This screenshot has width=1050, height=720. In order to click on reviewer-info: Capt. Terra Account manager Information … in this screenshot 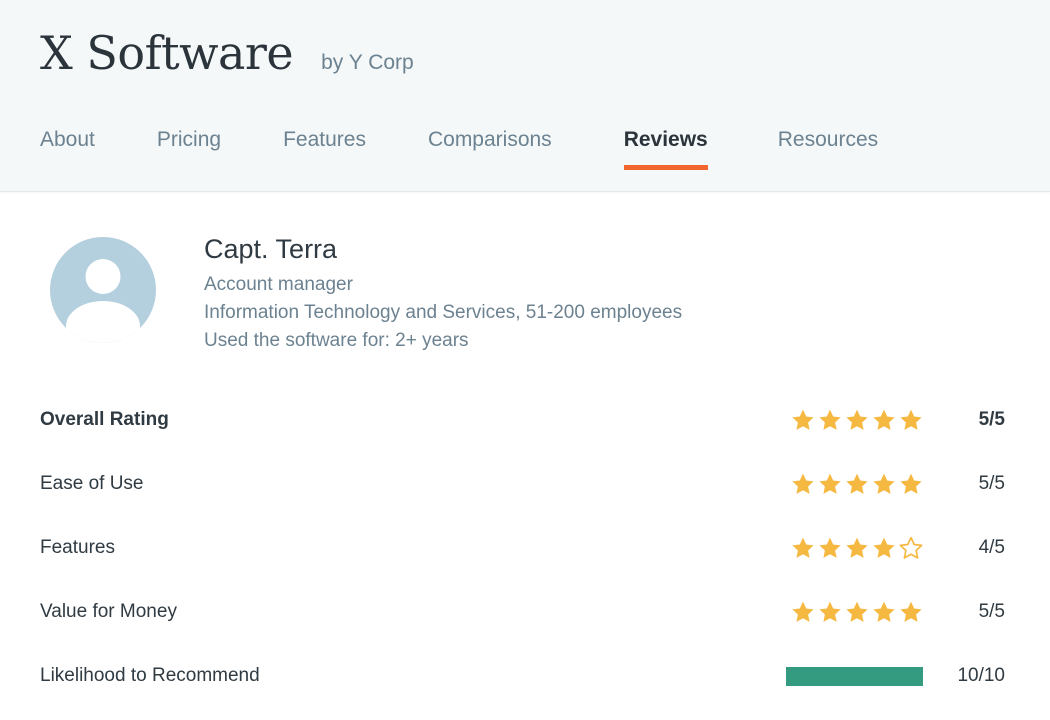, I will do `click(443, 294)`.